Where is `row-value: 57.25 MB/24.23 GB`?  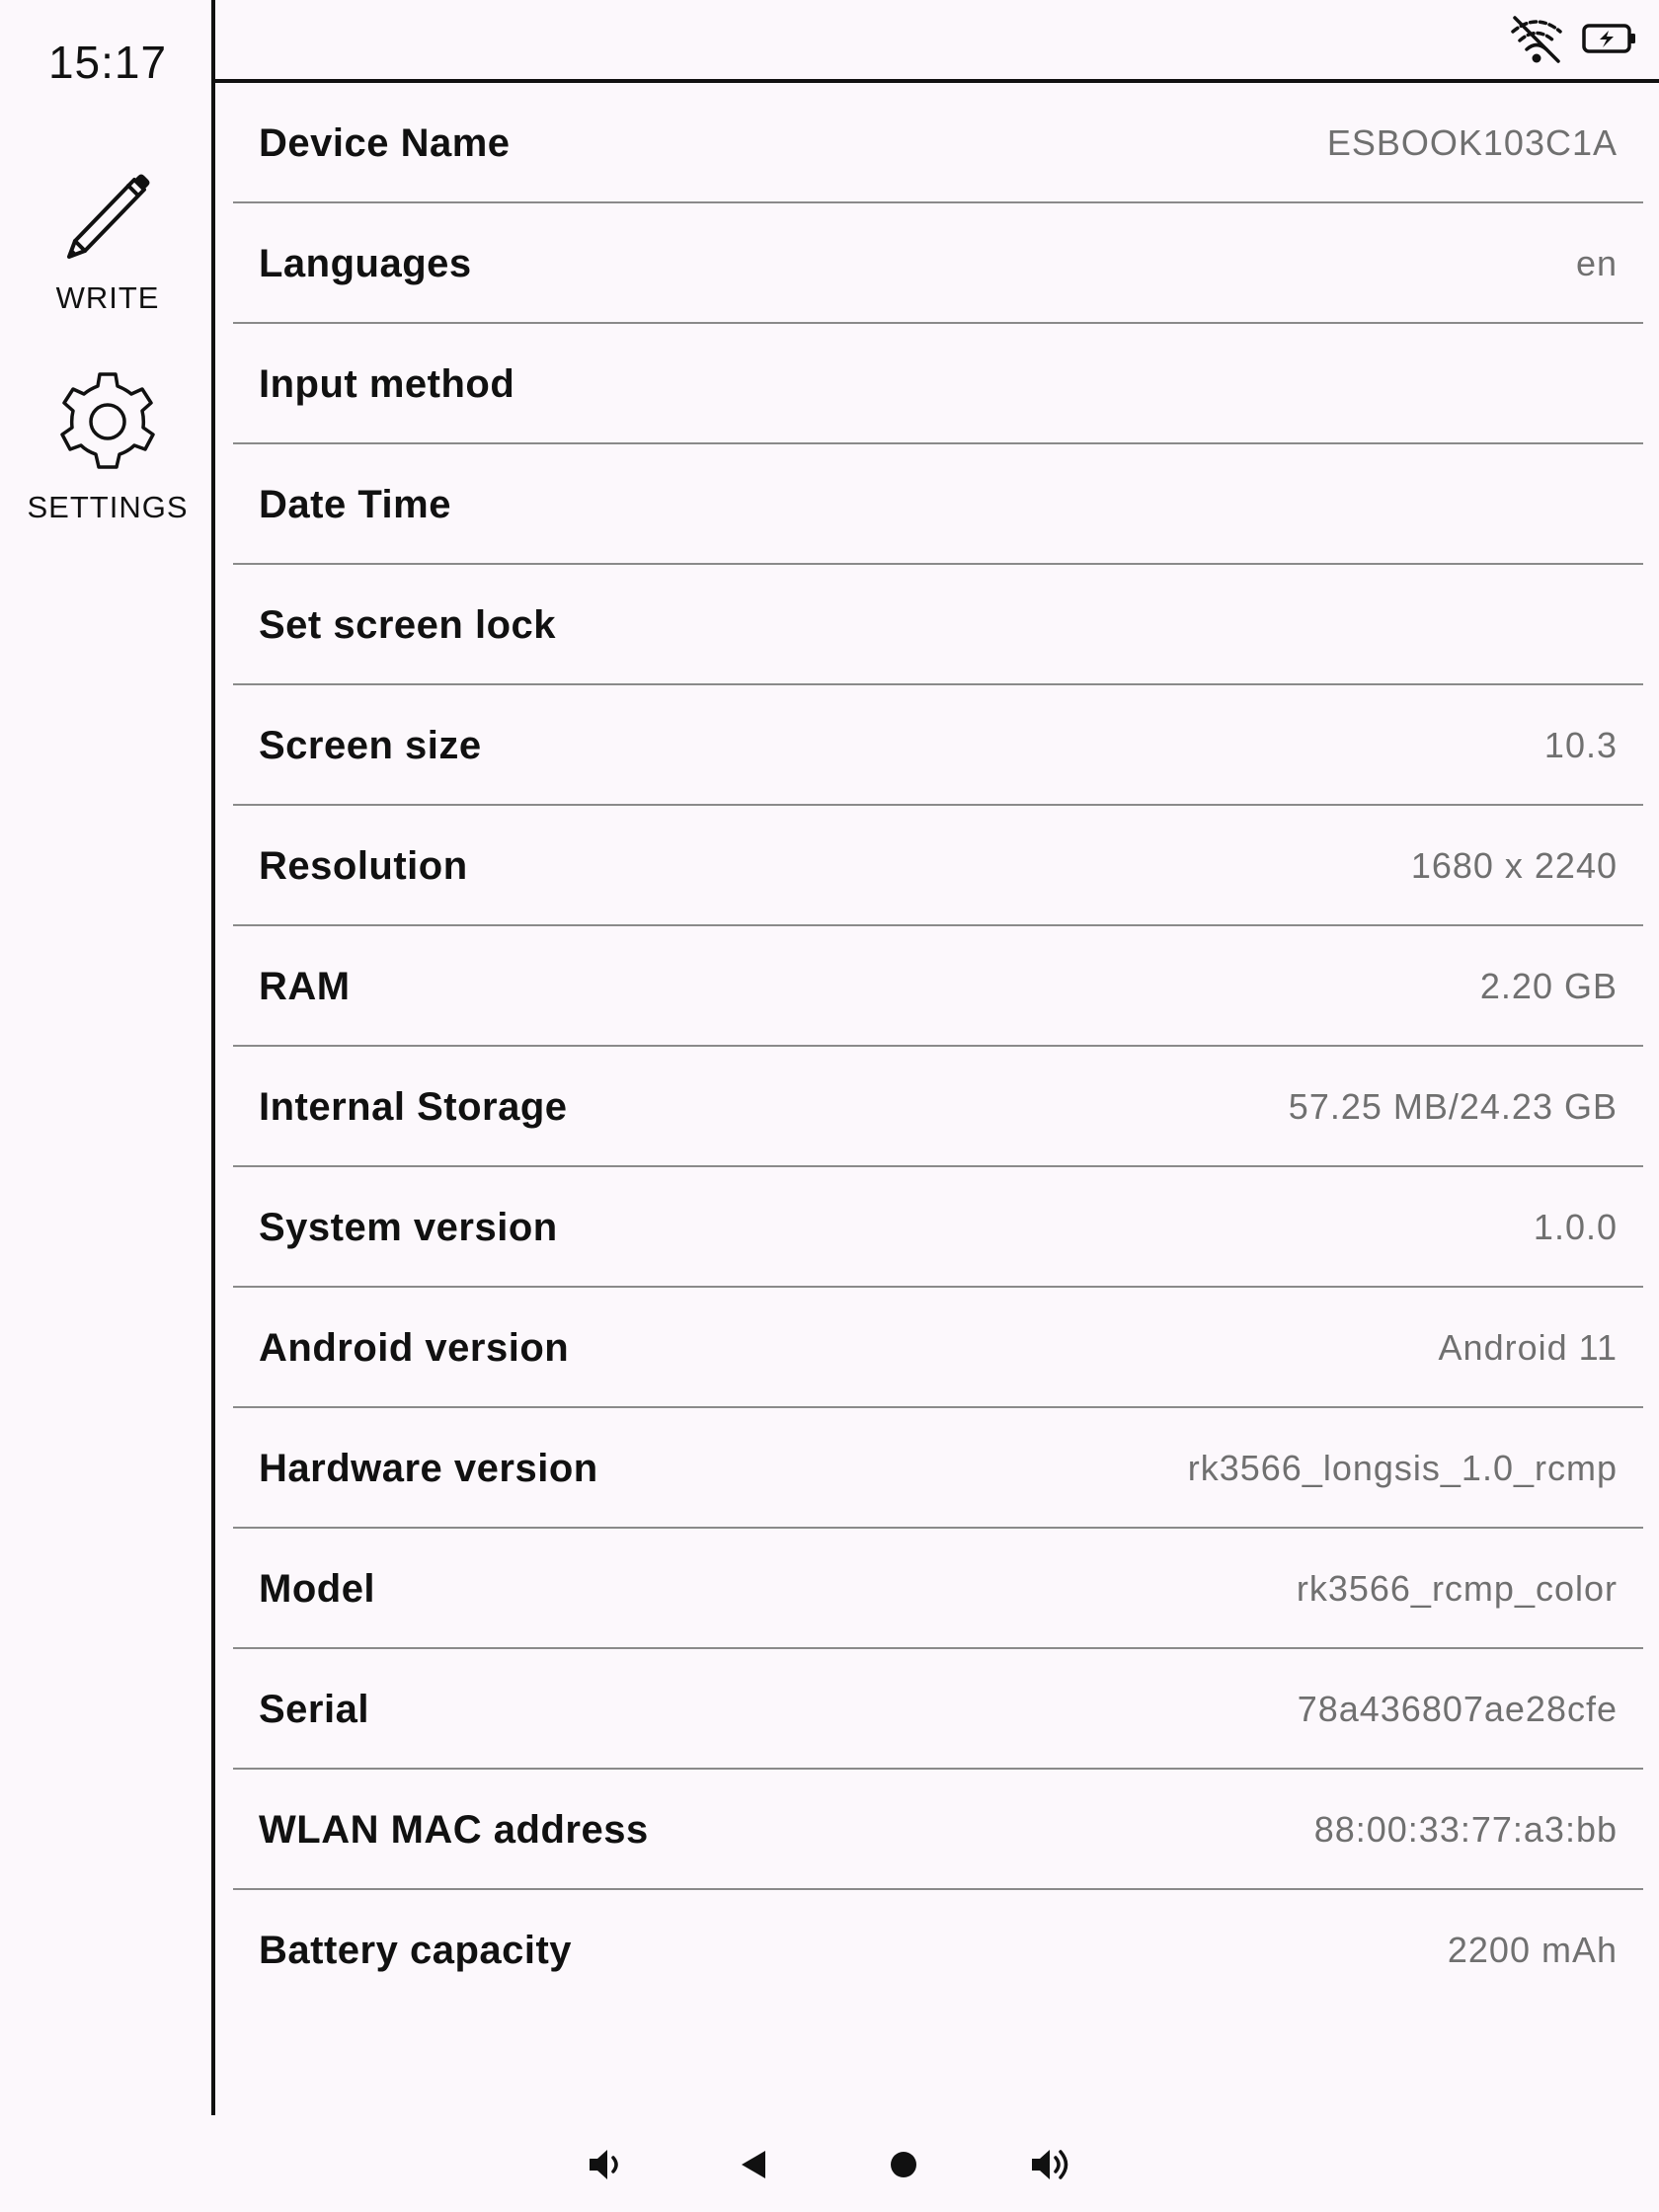
row-value: 57.25 MB/24.23 GB is located at coordinates (1453, 1106).